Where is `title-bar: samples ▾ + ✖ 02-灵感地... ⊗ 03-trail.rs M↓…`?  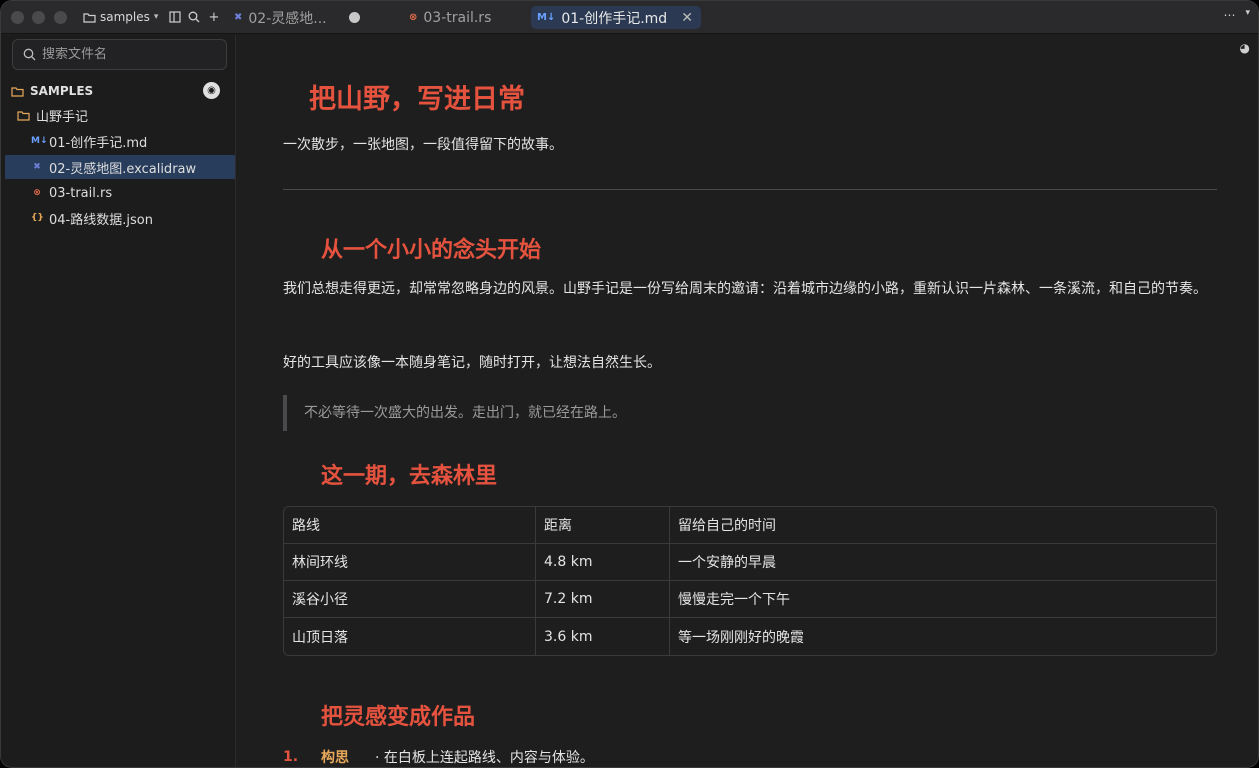 title-bar: samples ▾ + ✖ 02-灵感地... ⊗ 03-trail.rs M↓… is located at coordinates (629, 17).